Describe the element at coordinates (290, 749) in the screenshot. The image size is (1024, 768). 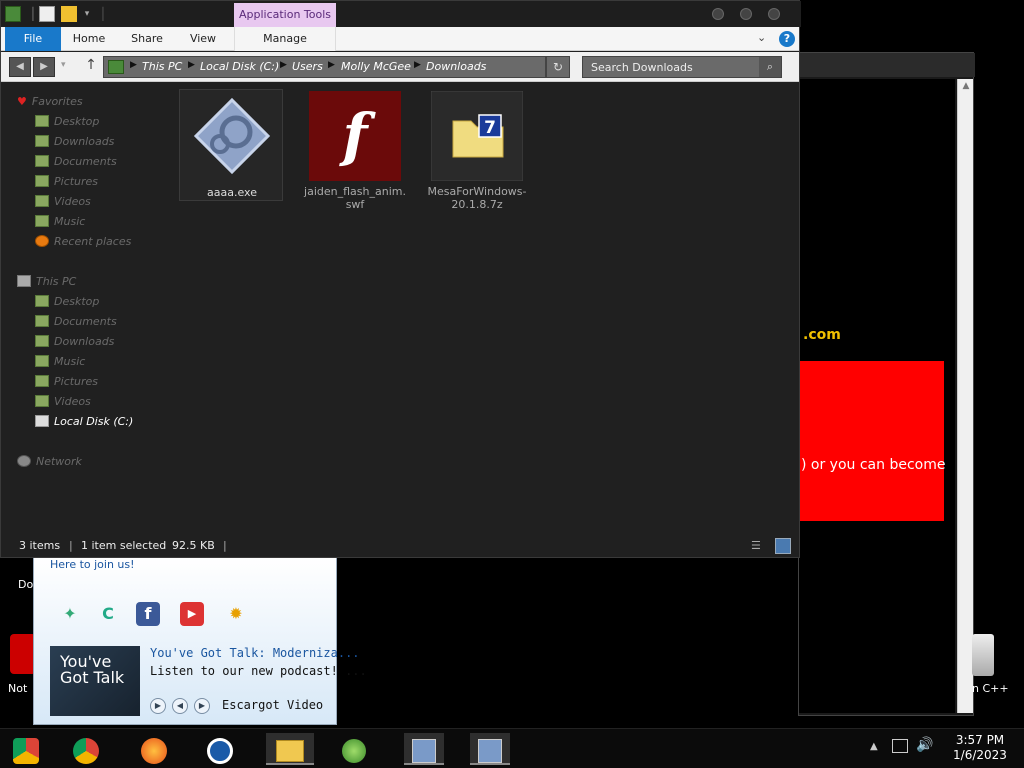
I see `file-explorer-icon` at that location.